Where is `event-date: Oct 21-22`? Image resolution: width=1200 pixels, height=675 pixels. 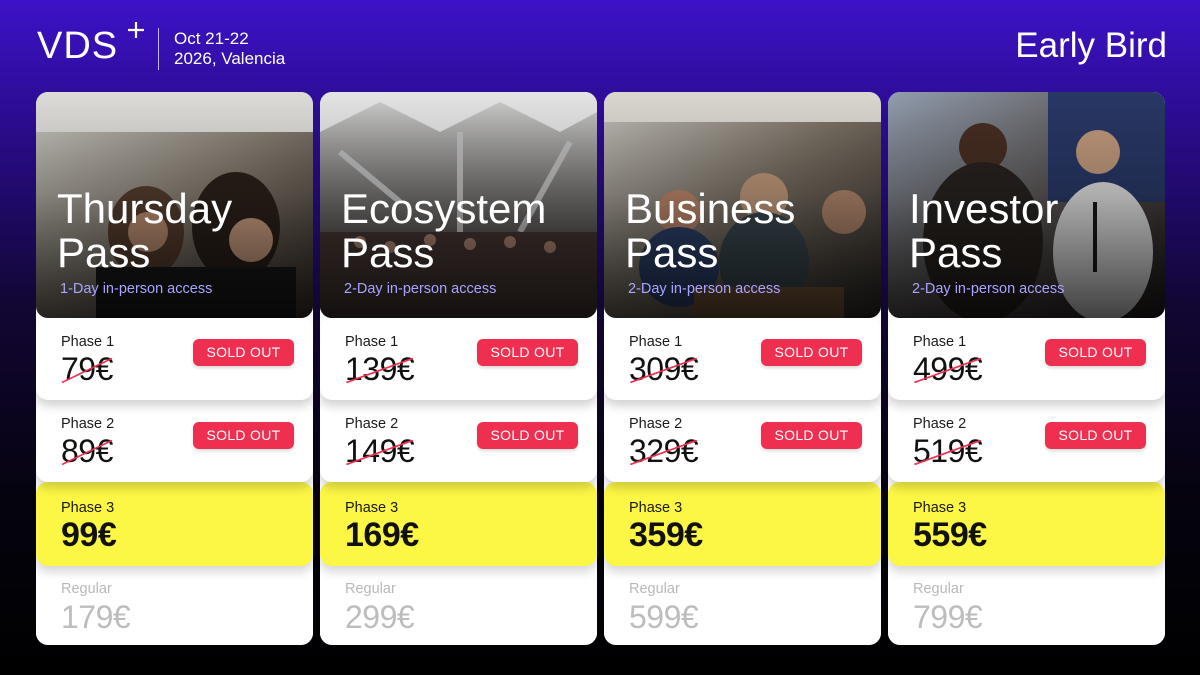 event-date: Oct 21-22 is located at coordinates (211, 38).